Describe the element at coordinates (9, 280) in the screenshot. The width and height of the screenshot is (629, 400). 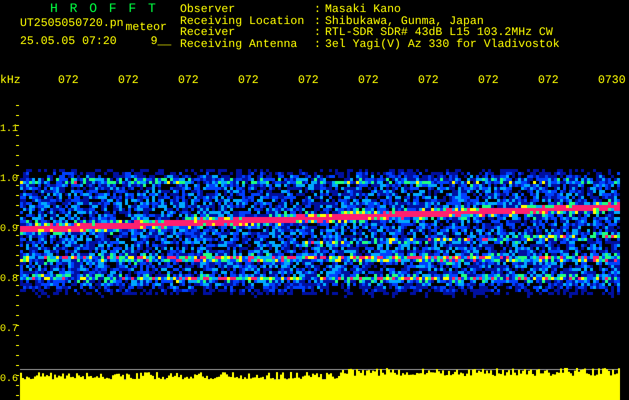
I see `frequency-label: 0.8` at that location.